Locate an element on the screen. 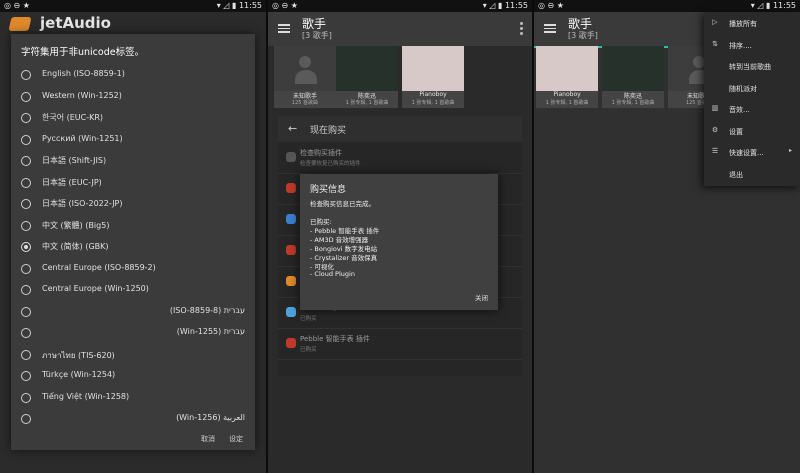  charset-option: English (ISO-8859-1) is located at coordinates (133, 75).